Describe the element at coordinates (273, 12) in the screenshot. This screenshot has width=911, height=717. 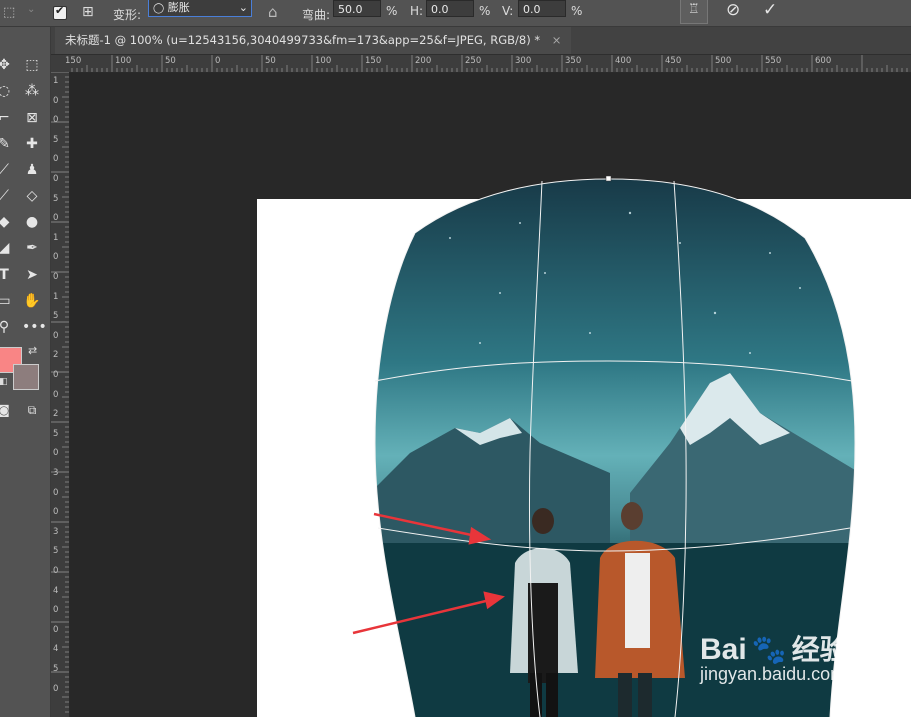
I see `warp-orientation-icon: ⌂` at that location.